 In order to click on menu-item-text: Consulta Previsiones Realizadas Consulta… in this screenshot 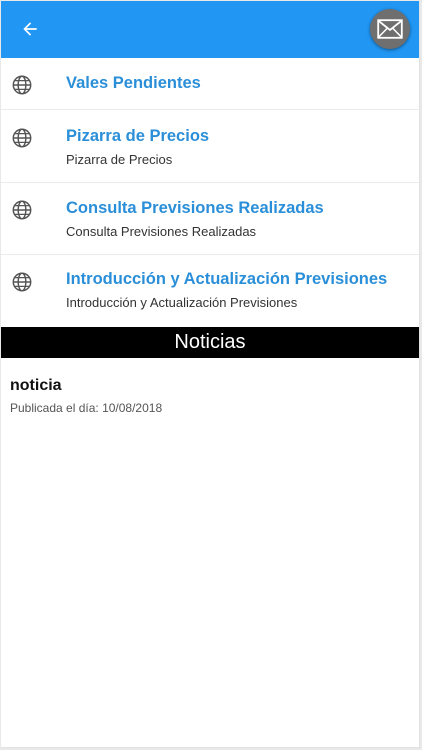, I will do `click(238, 219)`.